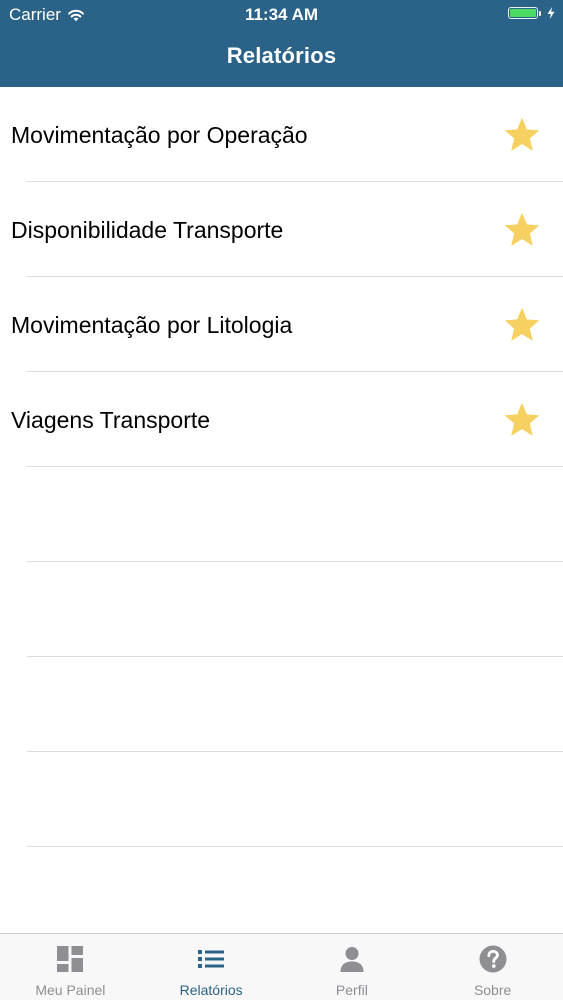 The image size is (563, 1000). What do you see at coordinates (147, 230) in the screenshot?
I see `report-label: Disponibilidade Transporte` at bounding box center [147, 230].